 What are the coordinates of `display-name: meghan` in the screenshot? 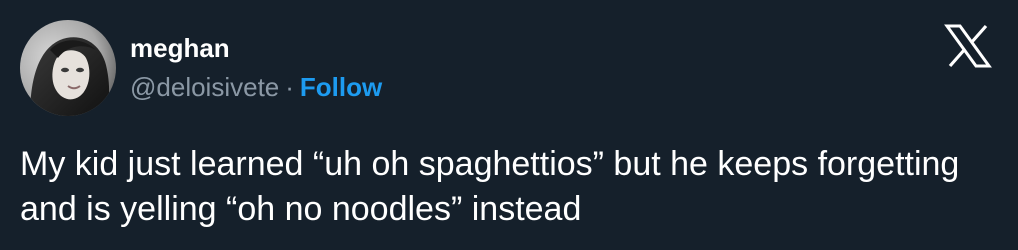 It's located at (256, 48).